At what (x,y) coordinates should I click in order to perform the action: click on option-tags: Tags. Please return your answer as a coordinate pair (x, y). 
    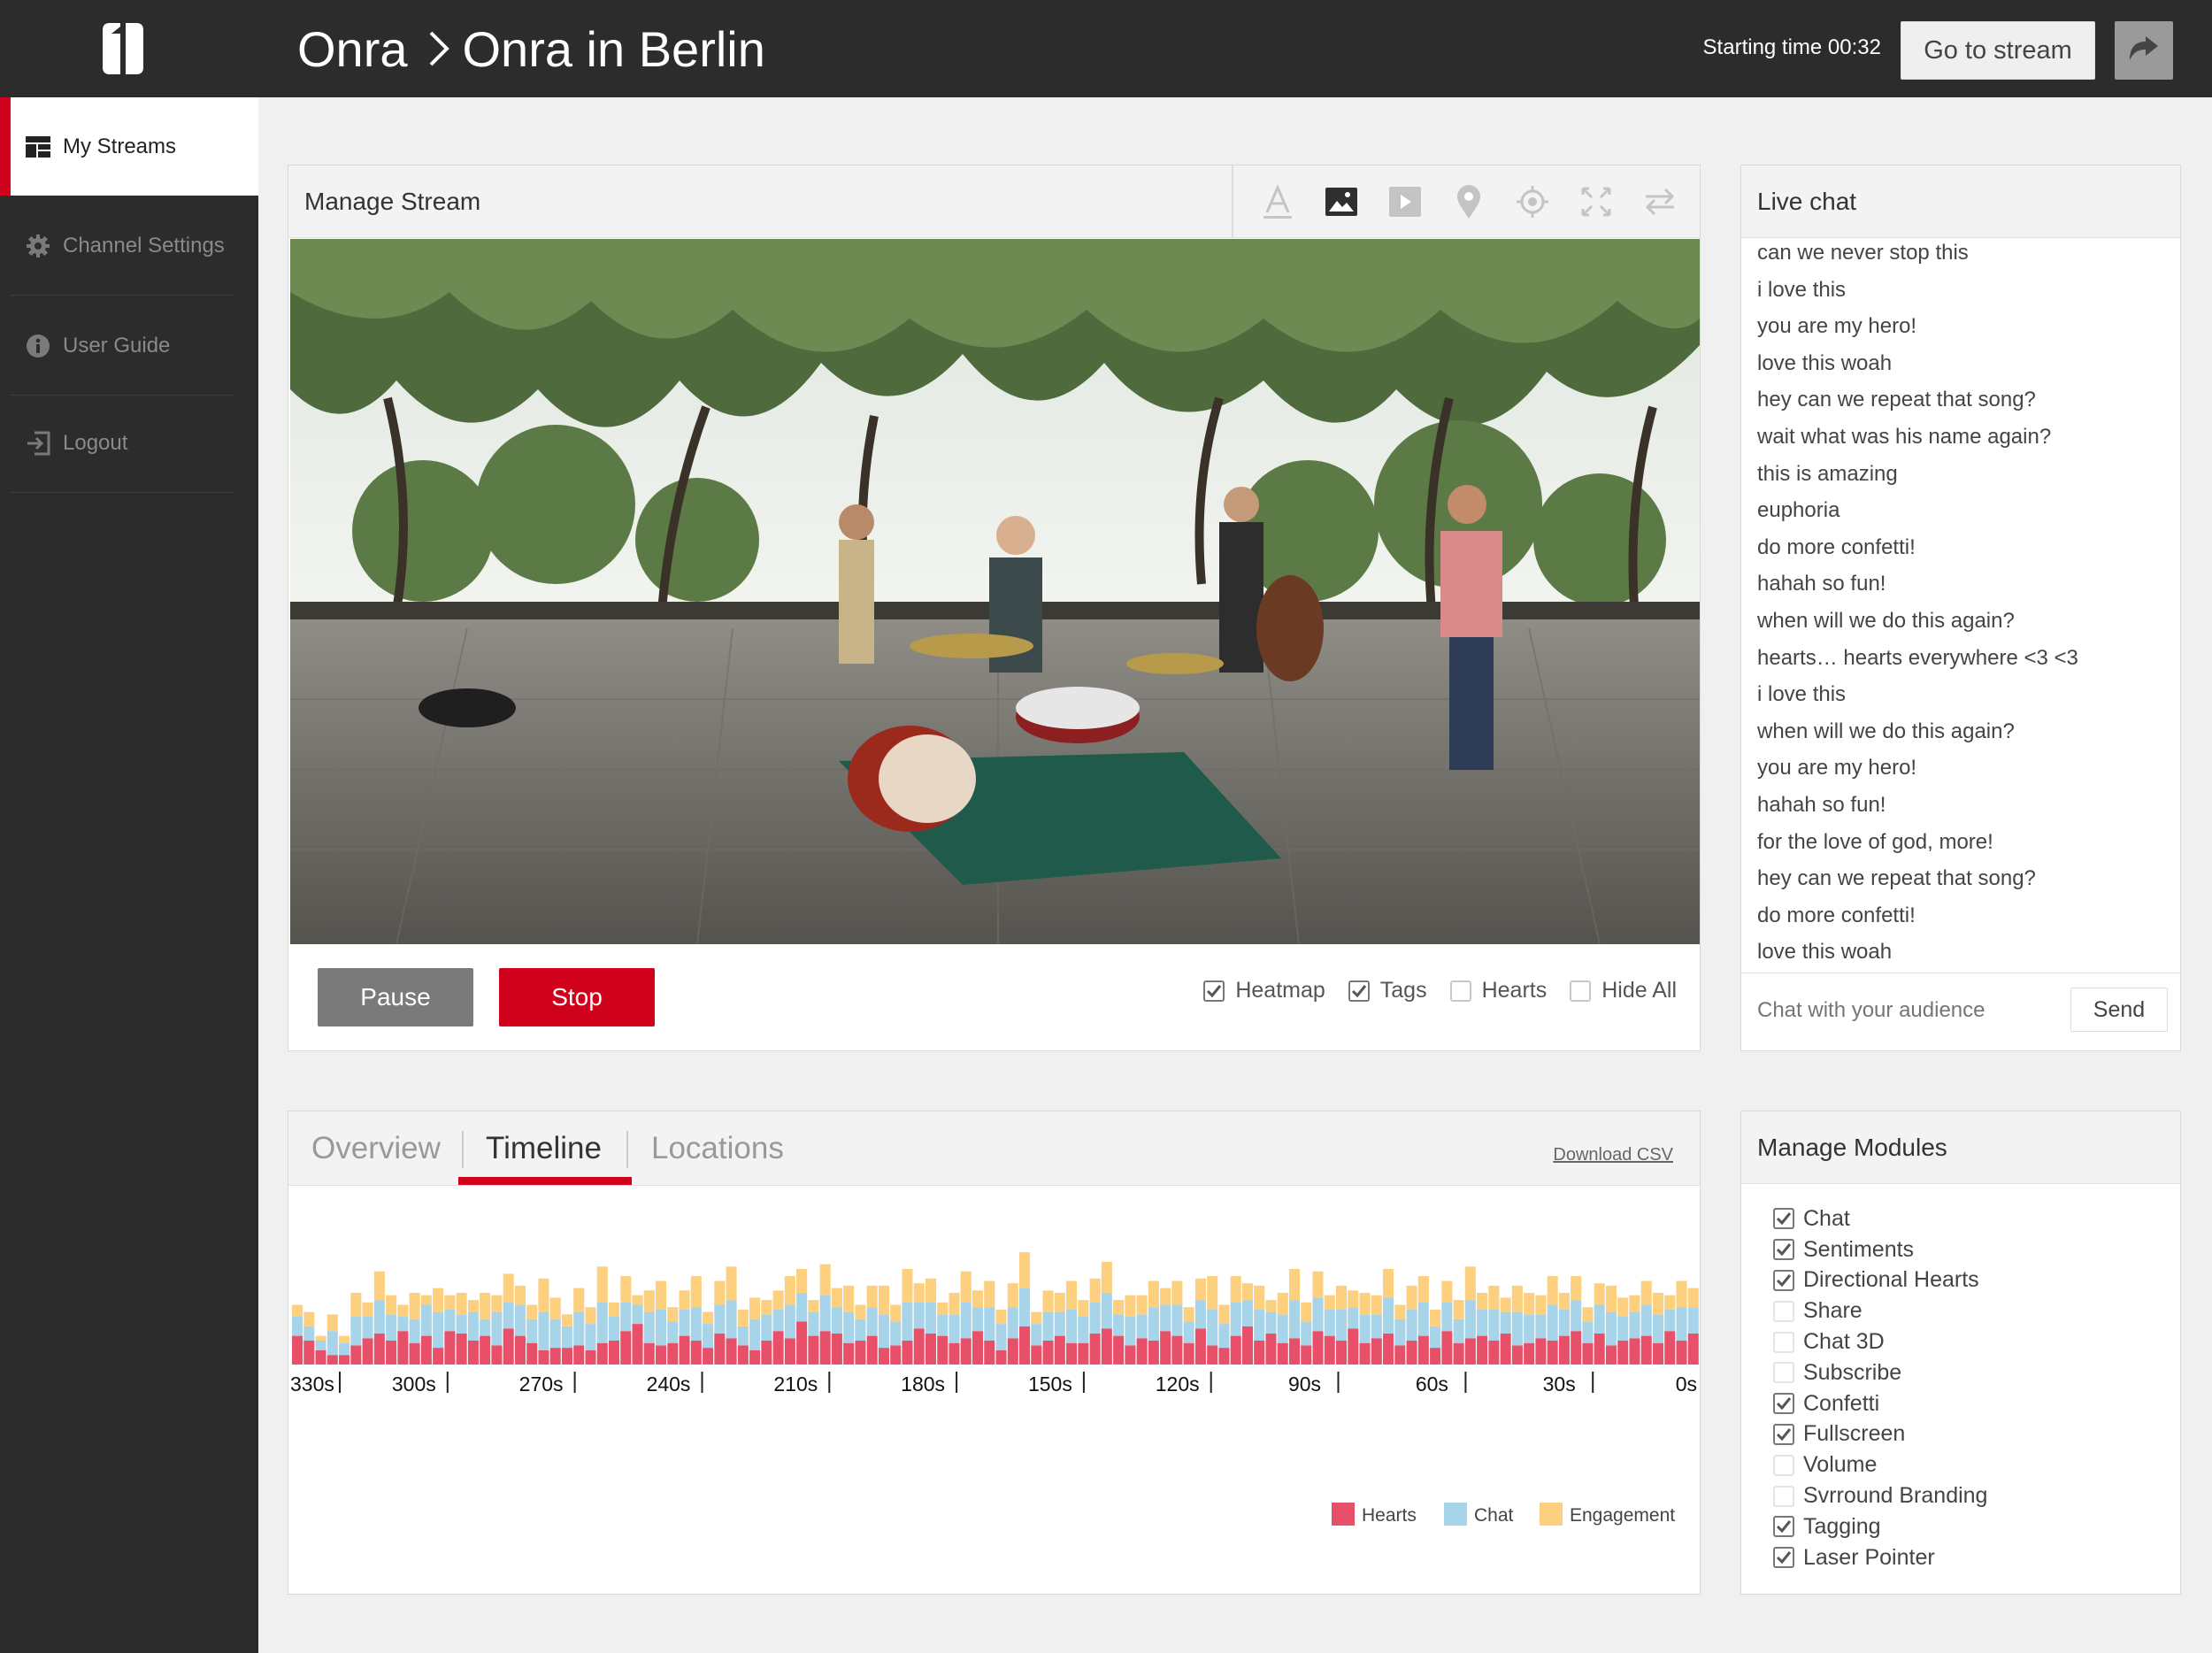
    Looking at the image, I should click on (1388, 990).